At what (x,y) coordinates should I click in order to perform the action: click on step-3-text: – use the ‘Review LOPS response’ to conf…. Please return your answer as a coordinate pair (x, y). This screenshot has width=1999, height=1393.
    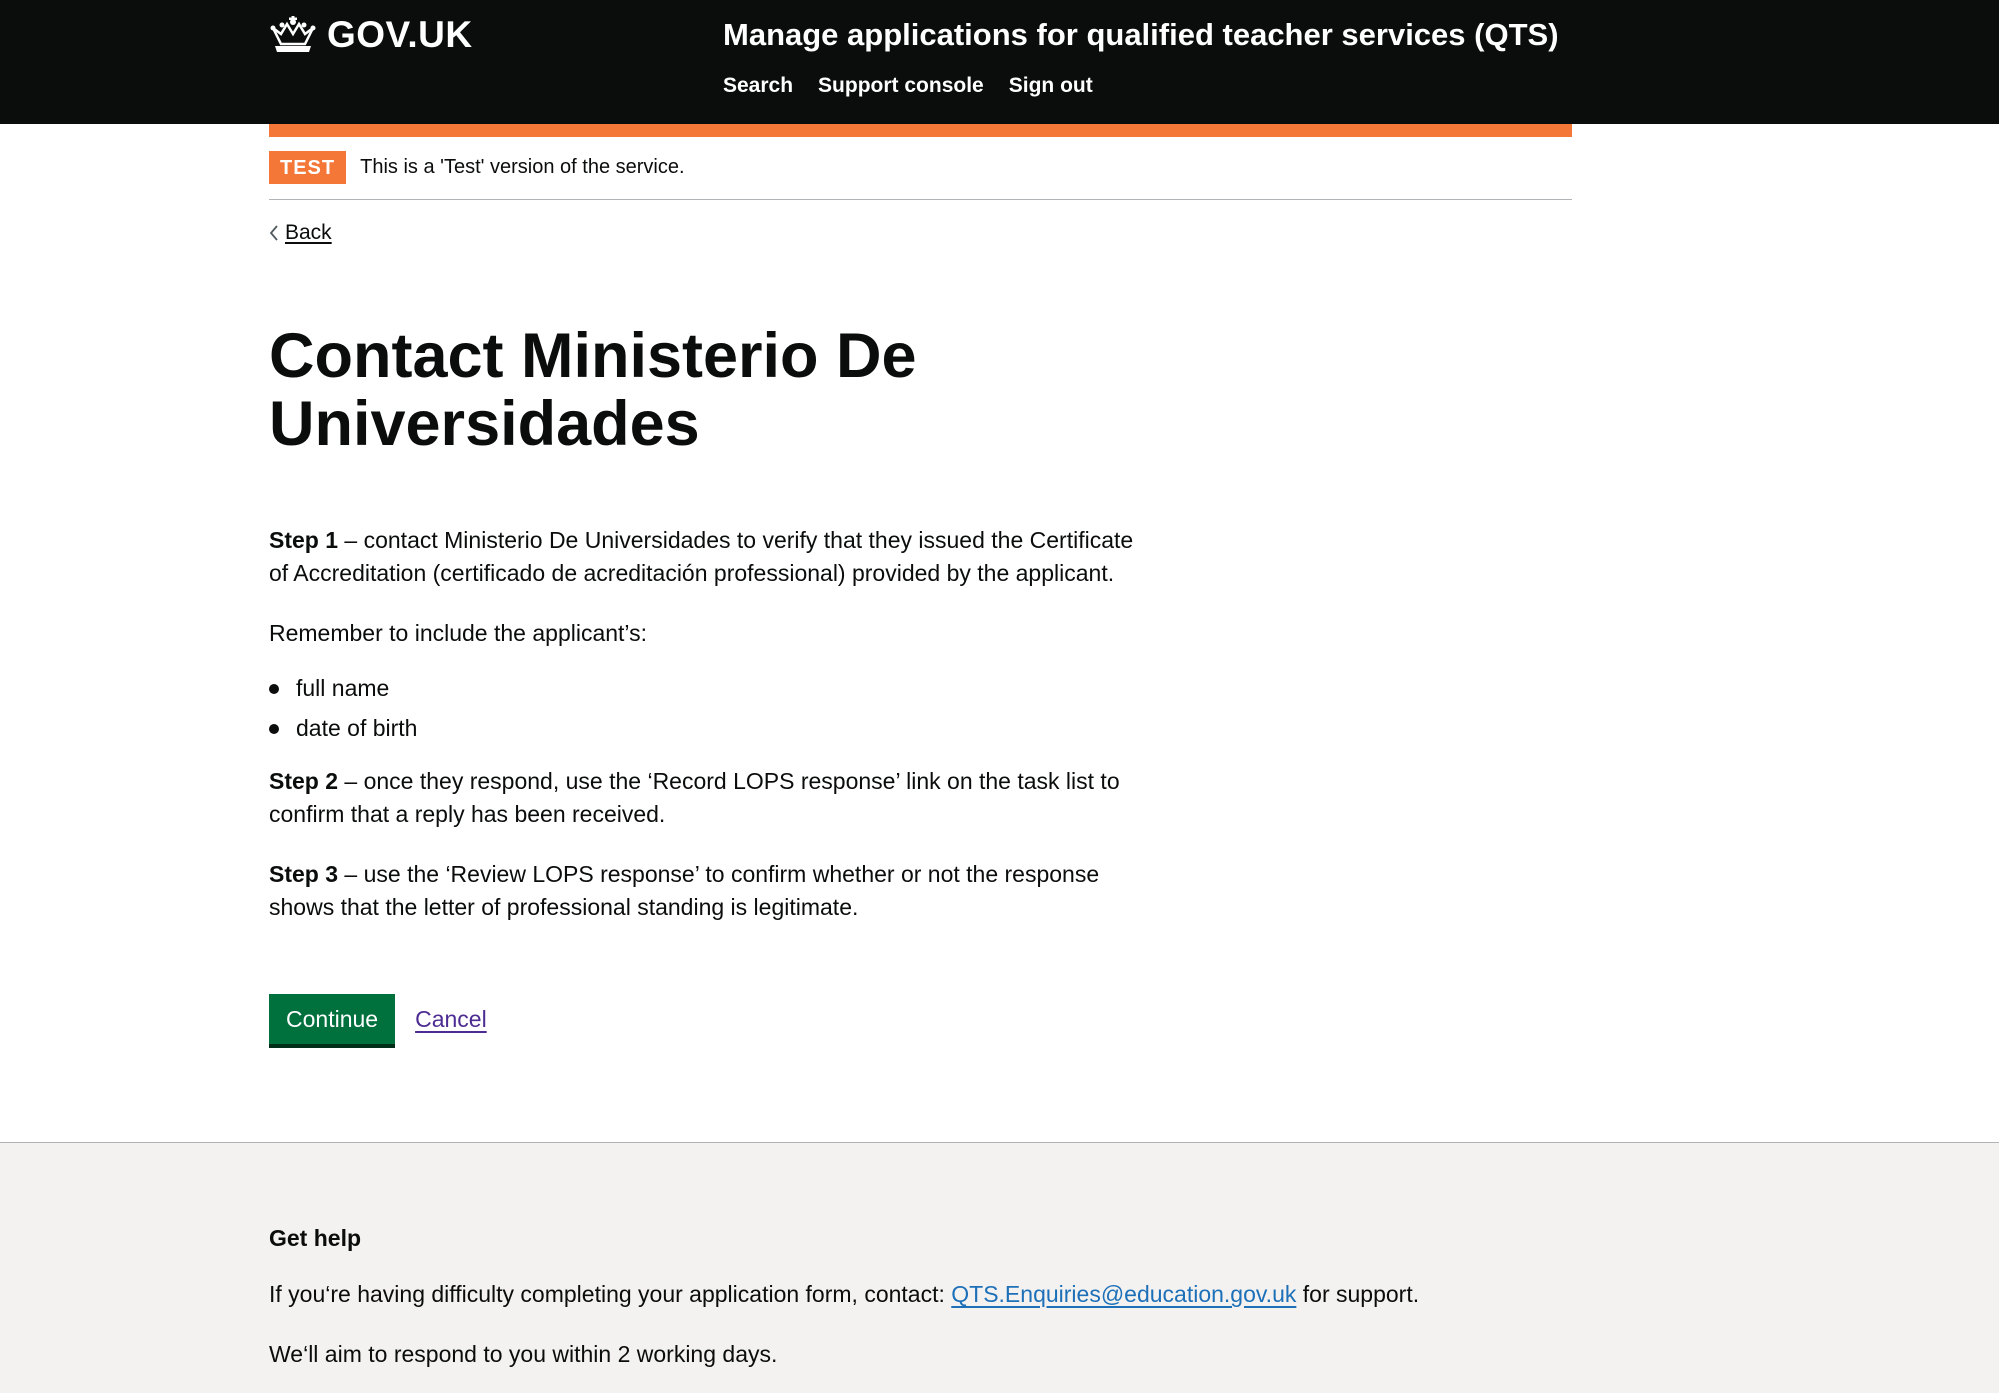
    Looking at the image, I should click on (684, 890).